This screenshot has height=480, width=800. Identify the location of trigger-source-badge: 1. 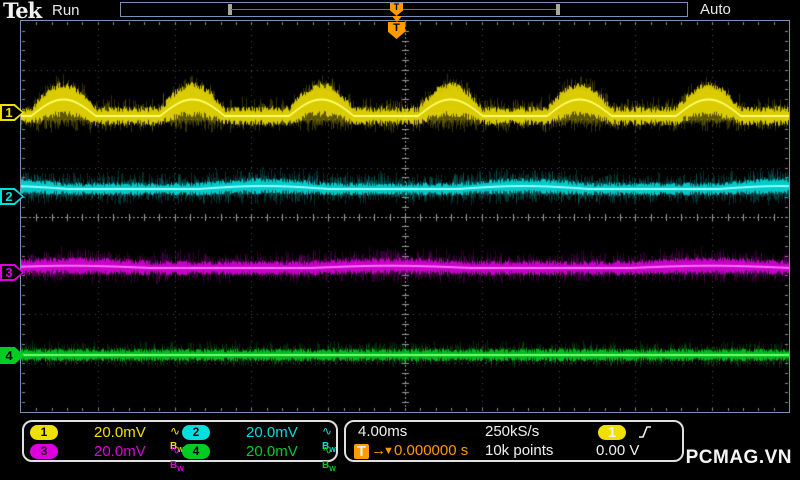
(612, 432).